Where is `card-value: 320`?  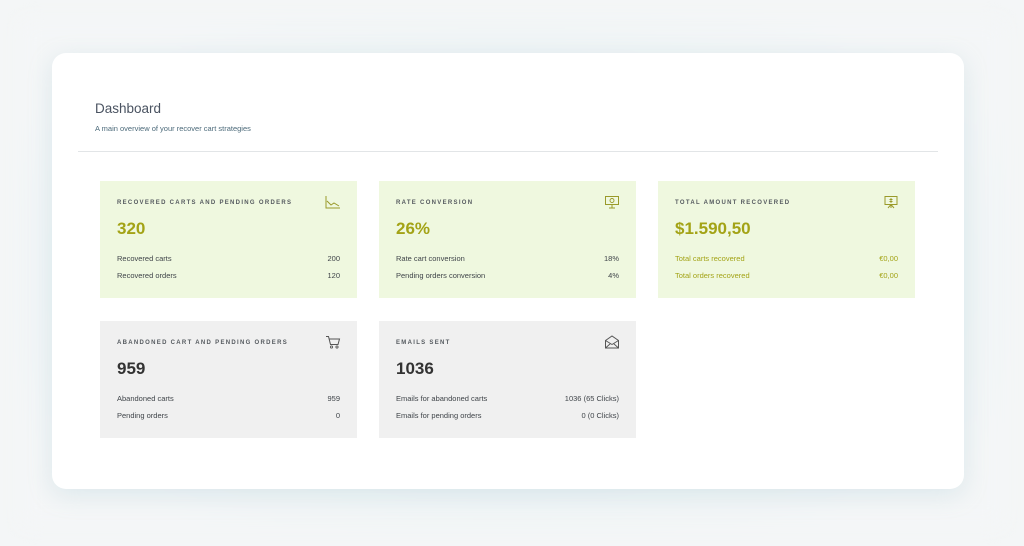 card-value: 320 is located at coordinates (131, 228).